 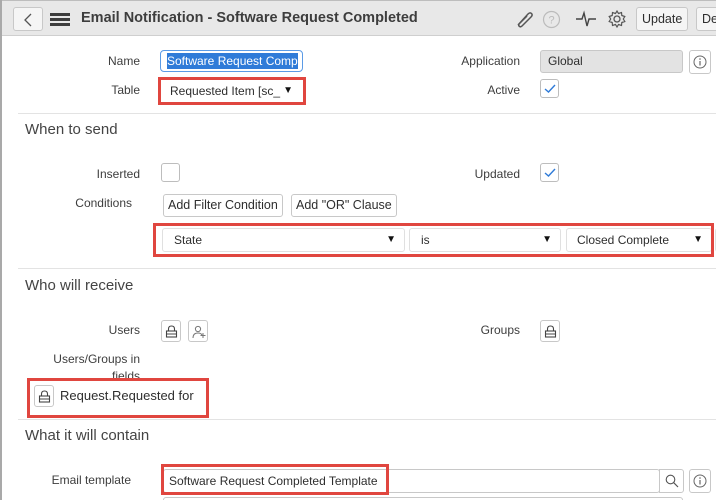 What do you see at coordinates (500, 330) in the screenshot?
I see `groups-label: Groups` at bounding box center [500, 330].